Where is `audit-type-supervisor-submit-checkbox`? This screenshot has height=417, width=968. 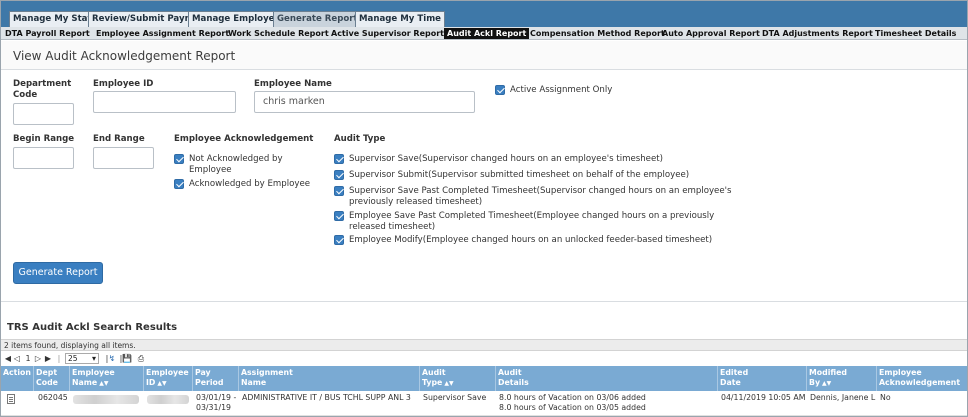
audit-type-supervisor-submit-checkbox is located at coordinates (339, 175).